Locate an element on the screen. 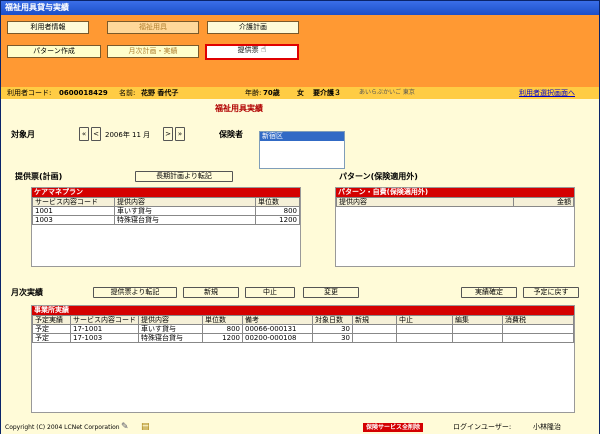 The width and height of the screenshot is (600, 434). revert-to-plan-button: 予定に戻す is located at coordinates (551, 292).